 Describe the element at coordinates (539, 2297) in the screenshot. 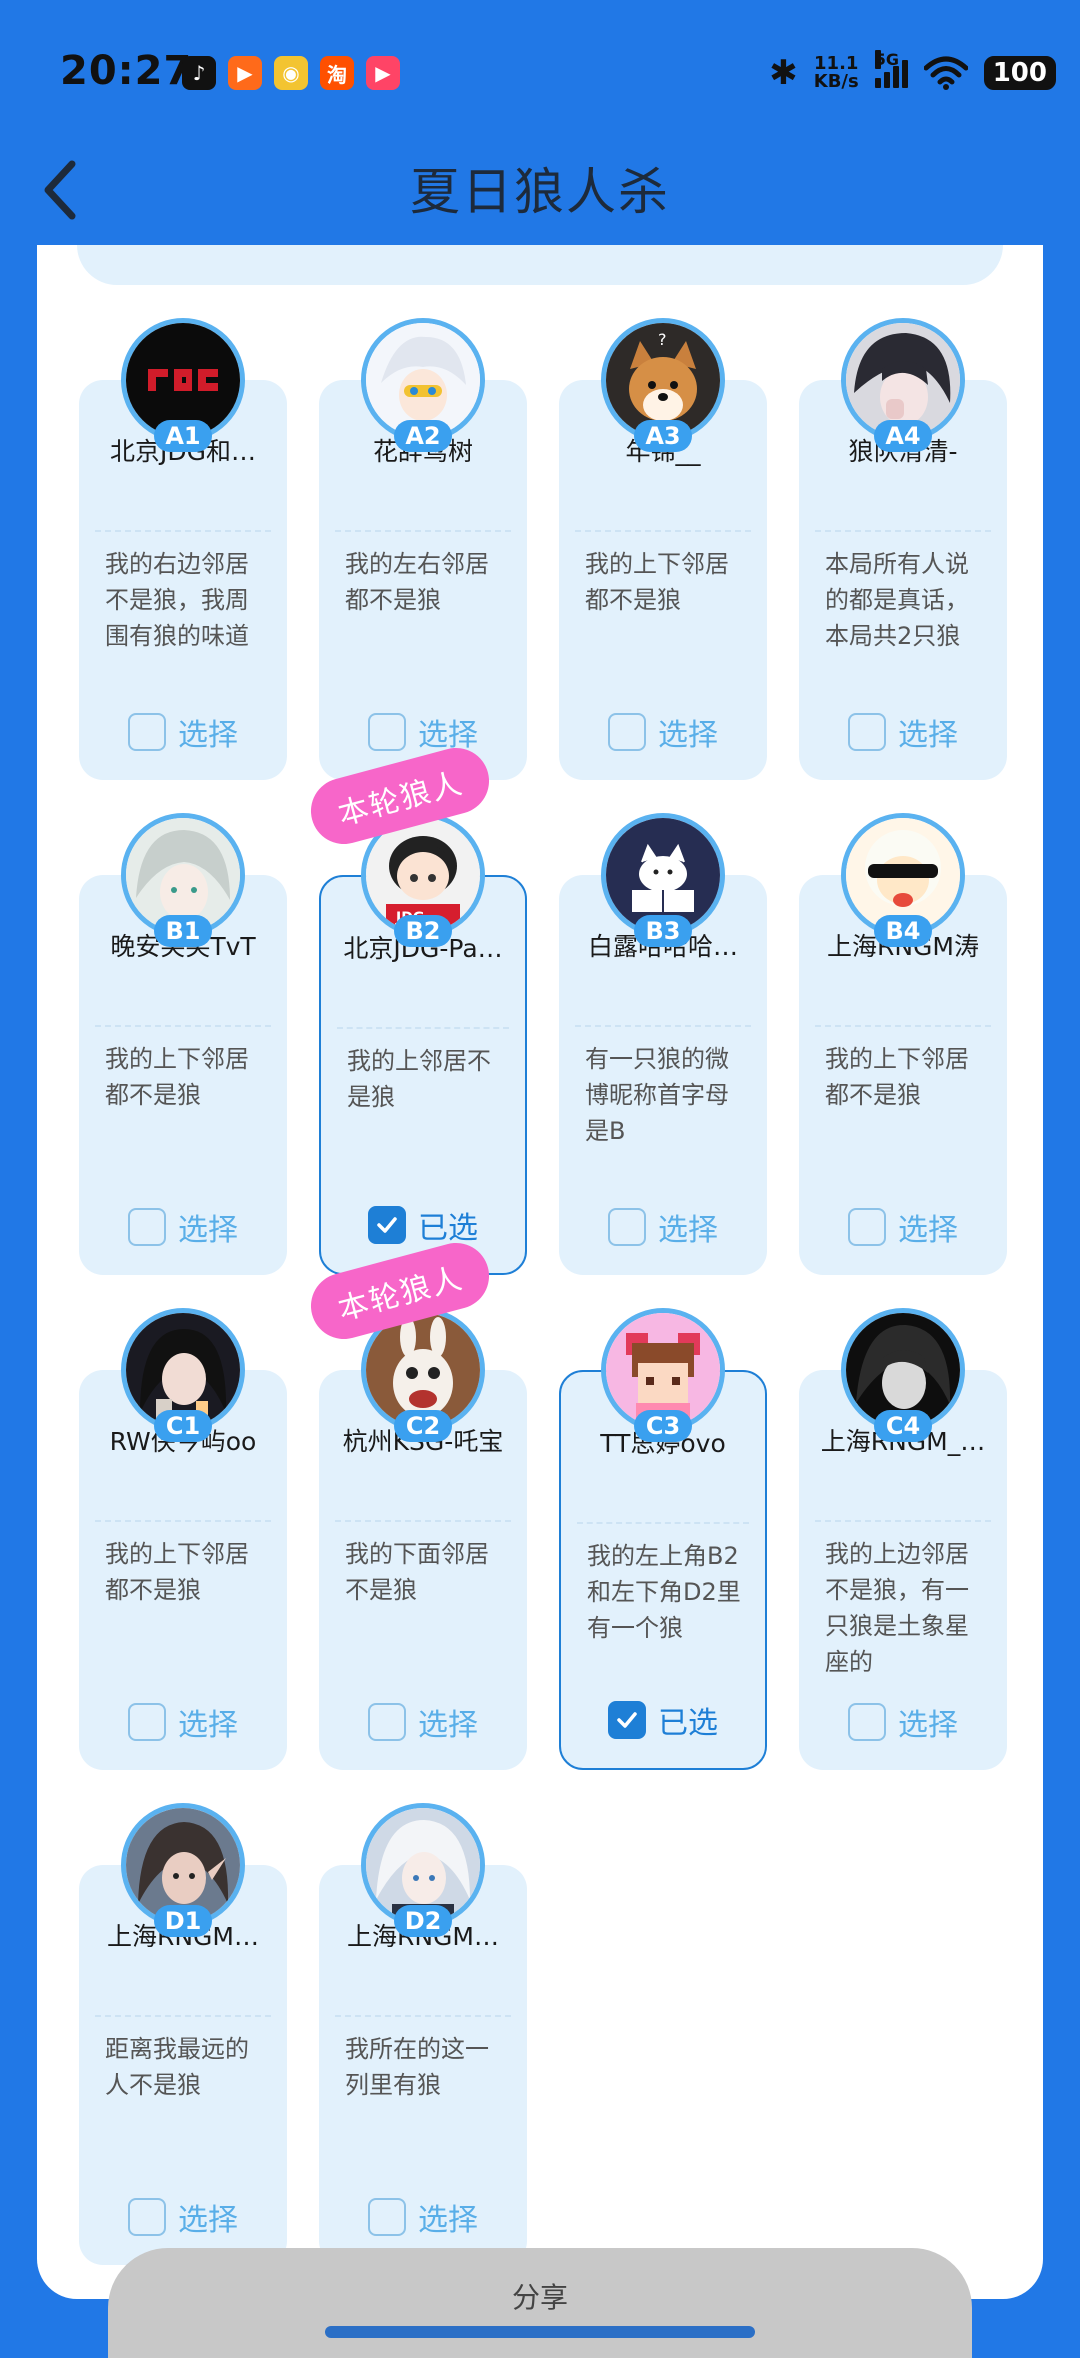

I see `share-label: 分享` at that location.